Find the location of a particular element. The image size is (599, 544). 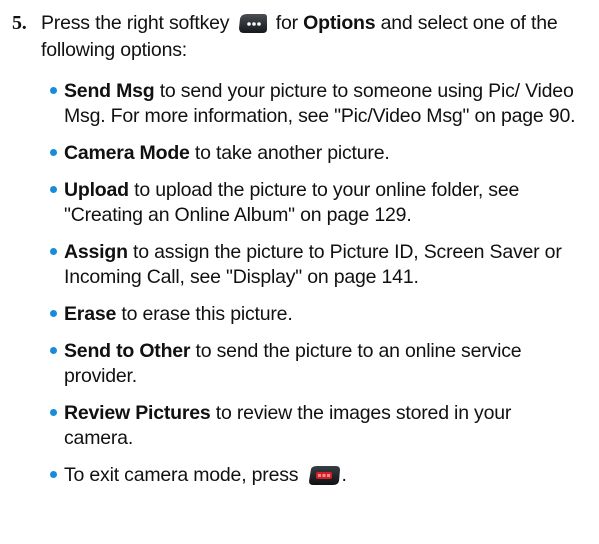

exit-text: To exit camera mode, press is located at coordinates (181, 475).